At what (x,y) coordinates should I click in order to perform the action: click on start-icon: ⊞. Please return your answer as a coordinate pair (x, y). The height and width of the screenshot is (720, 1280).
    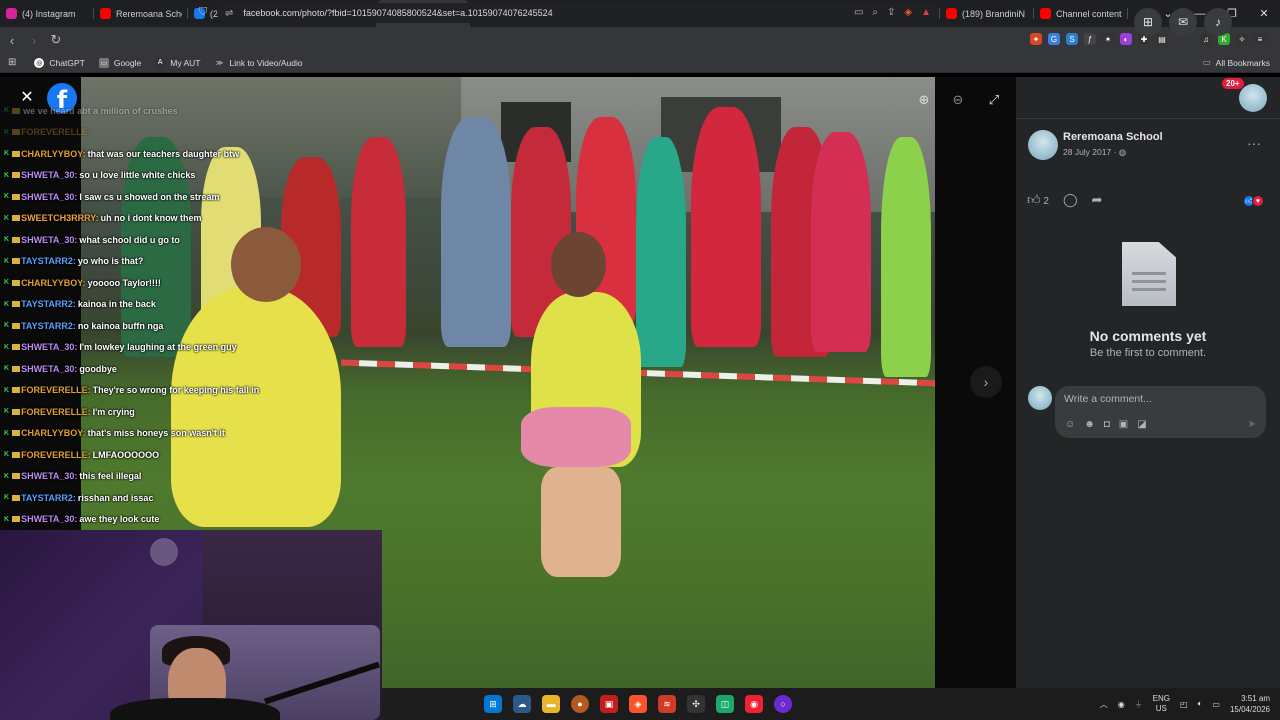
    Looking at the image, I should click on (493, 704).